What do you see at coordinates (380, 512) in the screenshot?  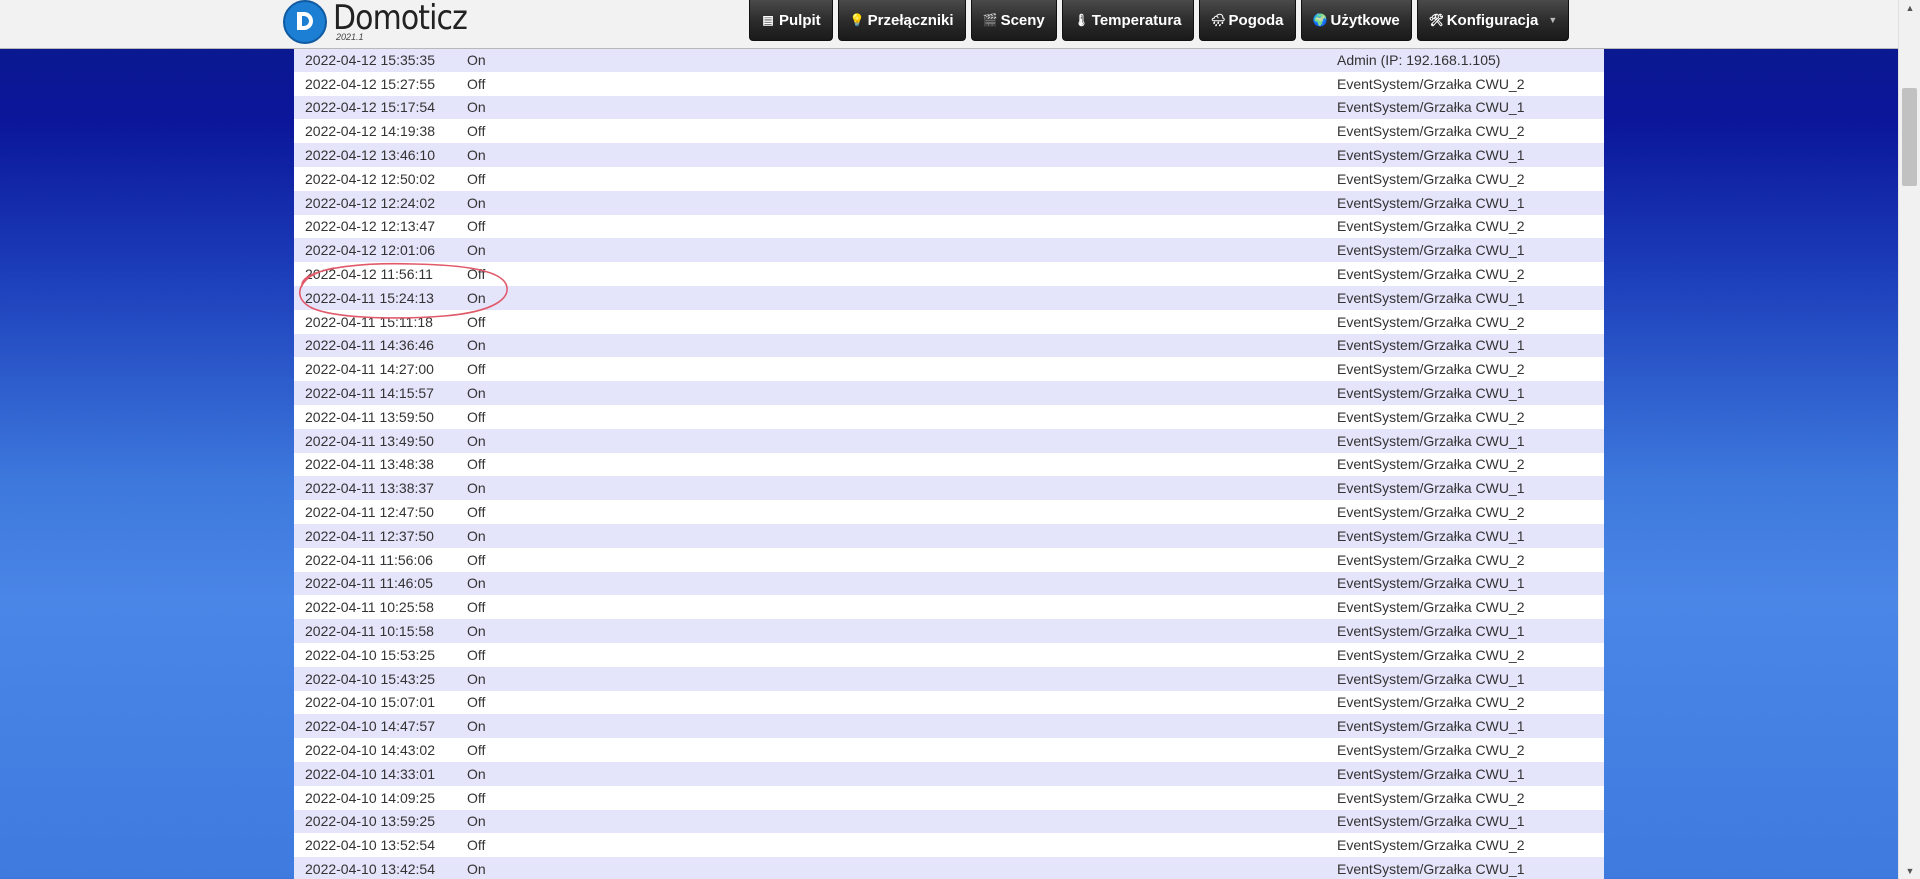 I see `log-date-cell: 2022-04-11 12:47:50` at bounding box center [380, 512].